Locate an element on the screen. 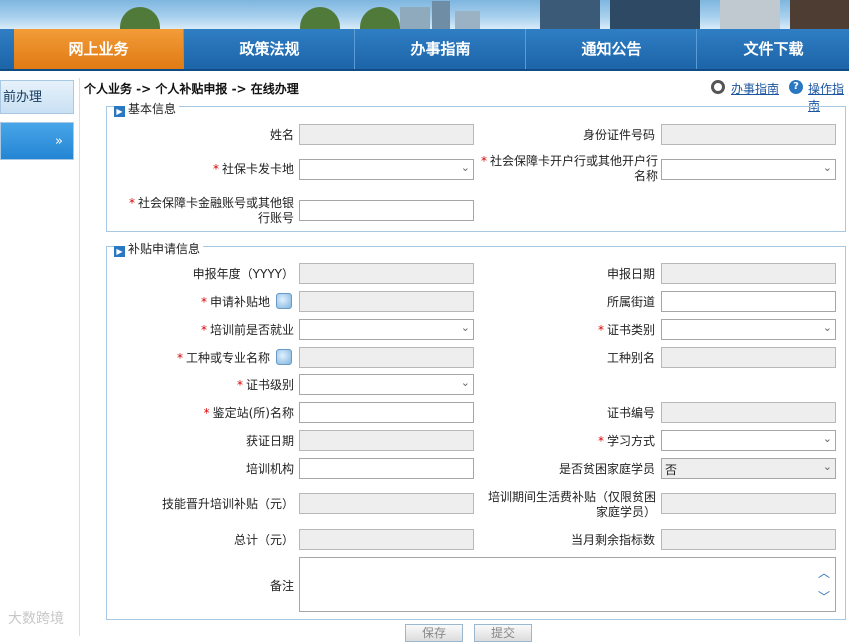  subsidy-title: ▶ 补贴申请信息 is located at coordinates (159, 248).